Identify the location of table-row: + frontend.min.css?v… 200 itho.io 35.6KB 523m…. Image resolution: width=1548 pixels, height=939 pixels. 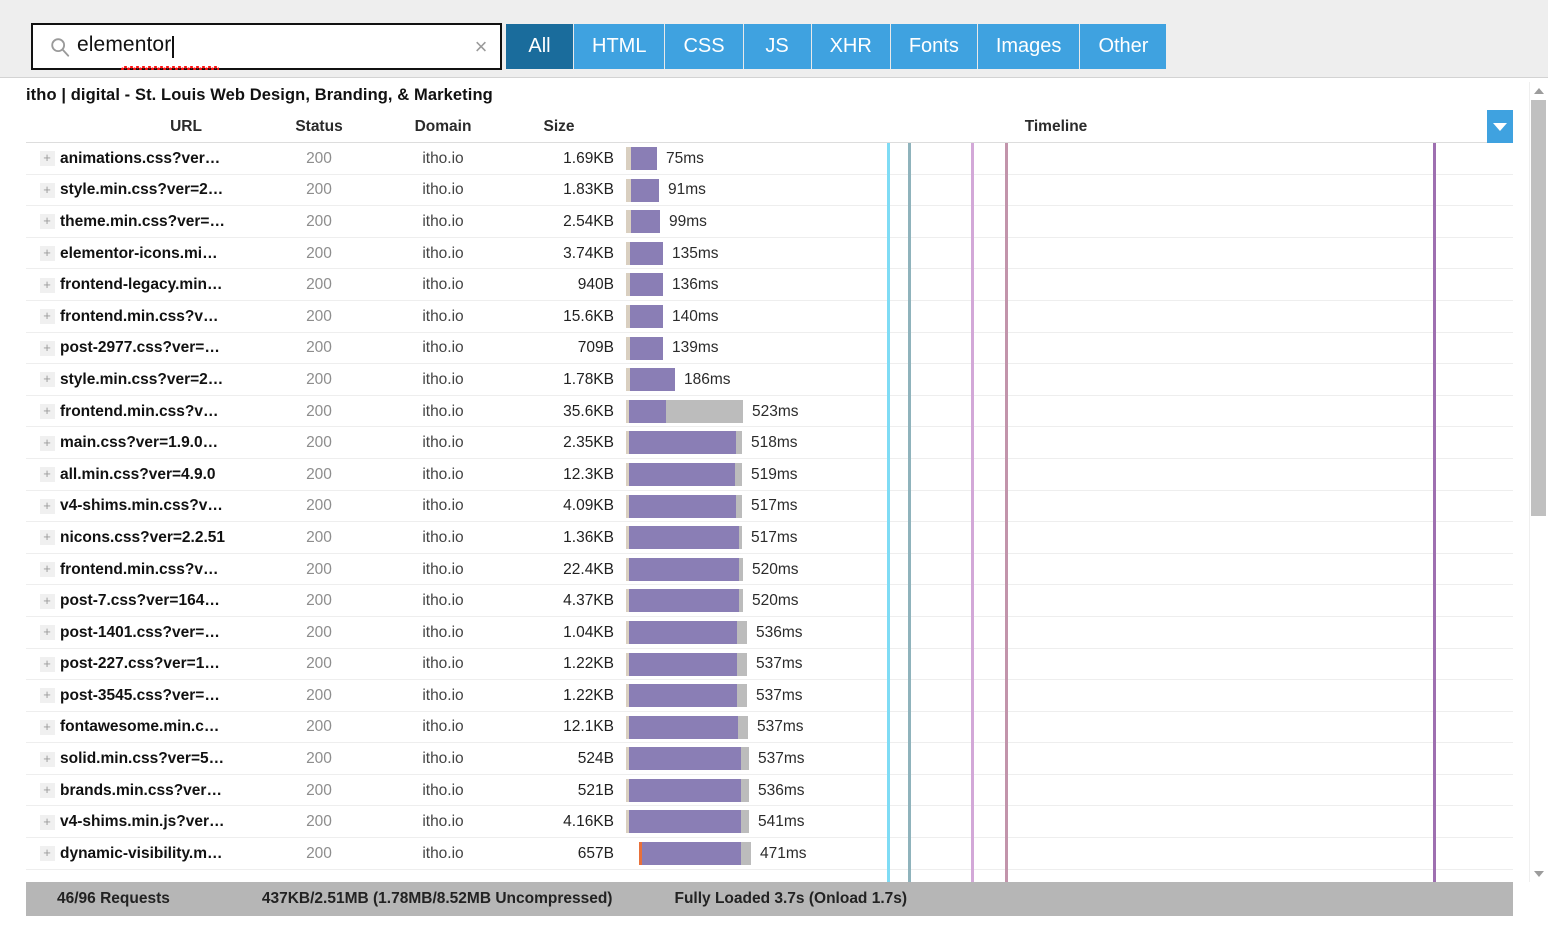
(769, 412).